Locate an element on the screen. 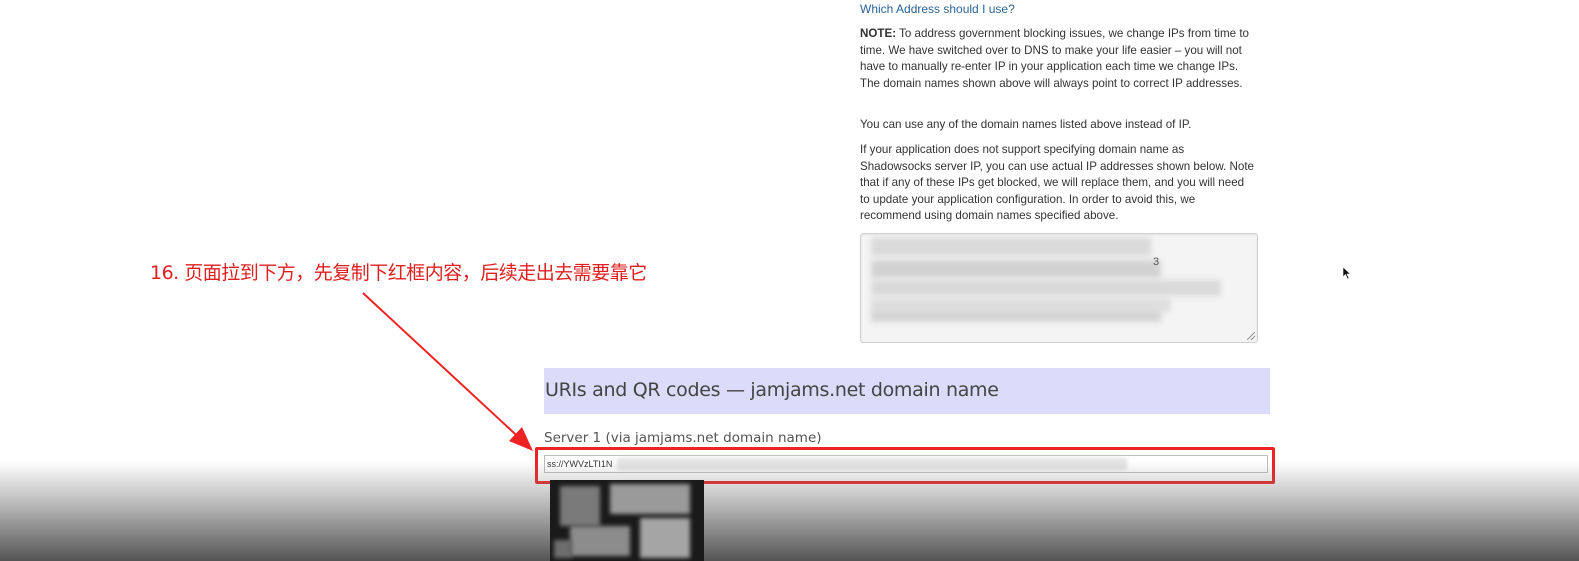 Image resolution: width=1579 pixels, height=561 pixels. server-1-label: Server 1 (via jamjams.net domain name) is located at coordinates (683, 438).